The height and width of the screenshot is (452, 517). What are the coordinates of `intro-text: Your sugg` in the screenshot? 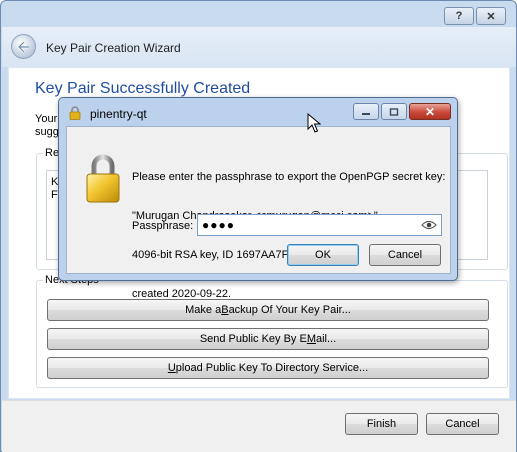 It's located at (47, 126).